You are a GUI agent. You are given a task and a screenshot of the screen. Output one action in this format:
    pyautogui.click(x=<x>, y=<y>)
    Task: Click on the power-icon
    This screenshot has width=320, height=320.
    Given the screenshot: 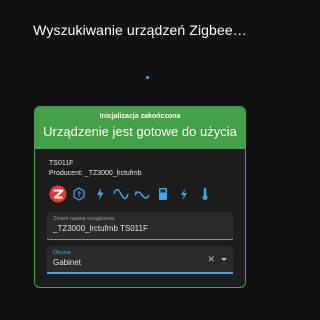 What is the action you would take?
    pyautogui.click(x=184, y=194)
    